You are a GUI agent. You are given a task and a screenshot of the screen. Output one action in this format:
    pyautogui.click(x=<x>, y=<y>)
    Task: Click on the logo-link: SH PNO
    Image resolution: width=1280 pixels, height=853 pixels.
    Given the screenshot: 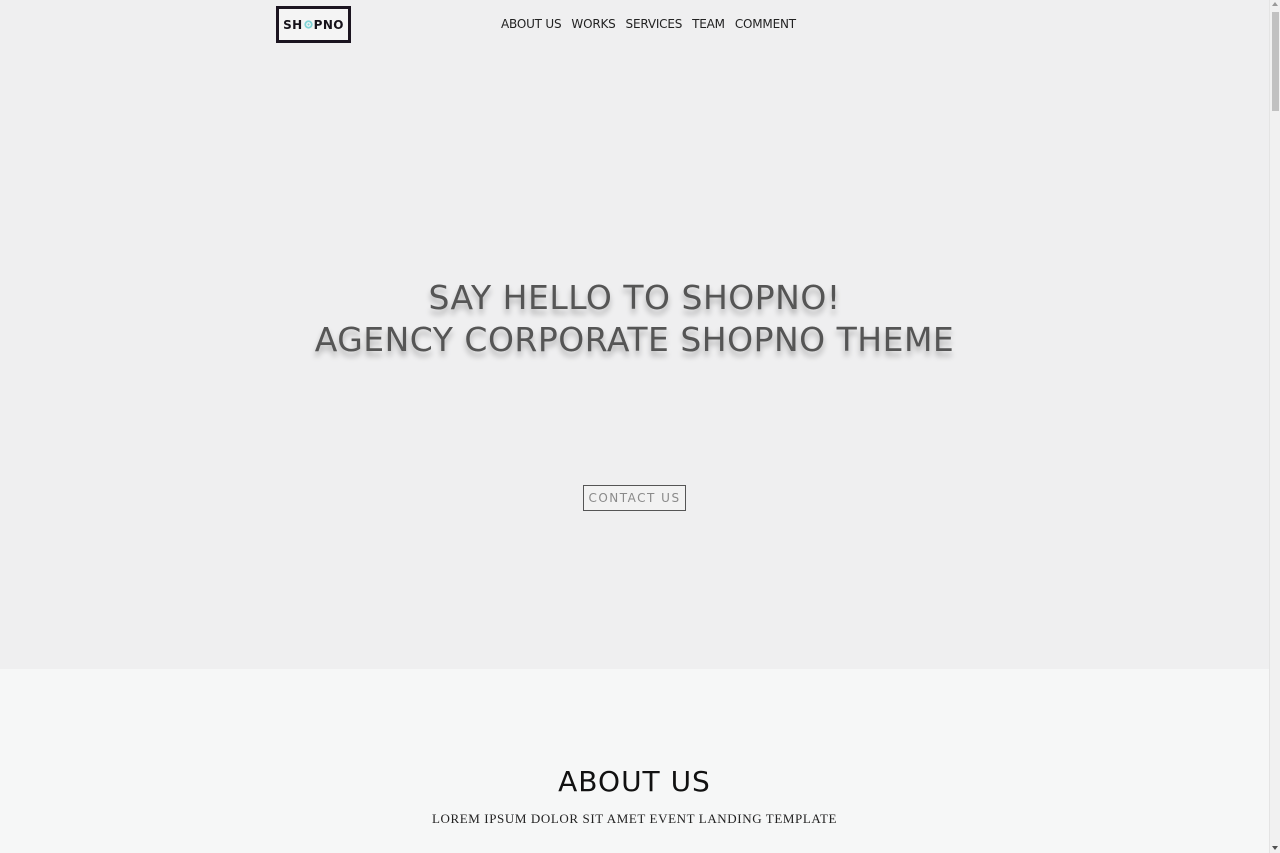 What is the action you would take?
    pyautogui.click(x=313, y=24)
    